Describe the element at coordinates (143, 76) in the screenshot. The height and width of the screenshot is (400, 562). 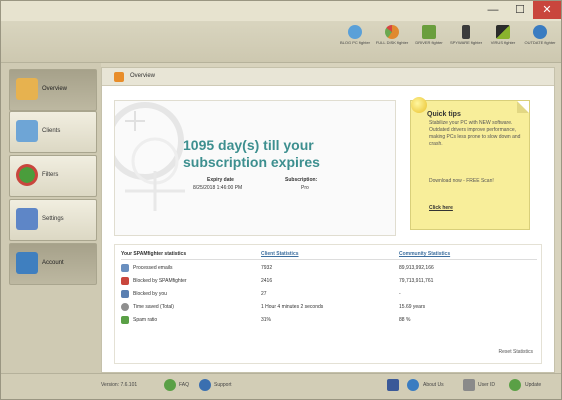
I see `page-title: Overview` at that location.